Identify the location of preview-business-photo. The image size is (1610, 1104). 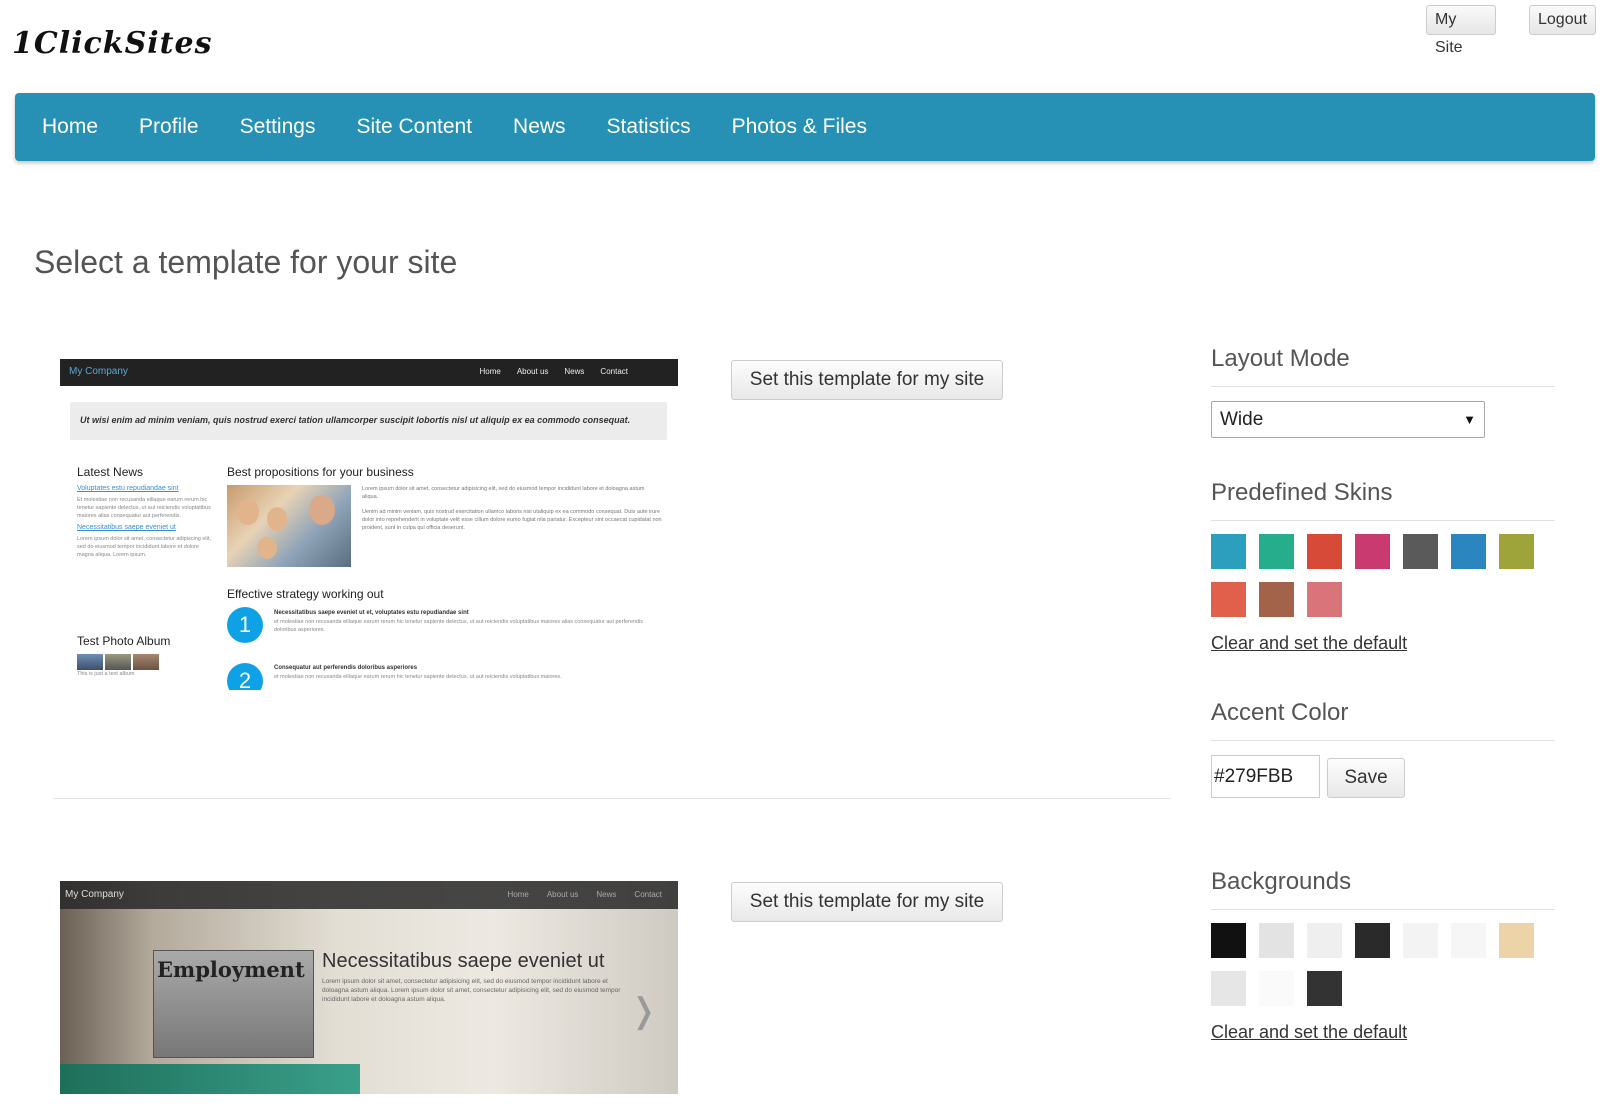
(289, 526).